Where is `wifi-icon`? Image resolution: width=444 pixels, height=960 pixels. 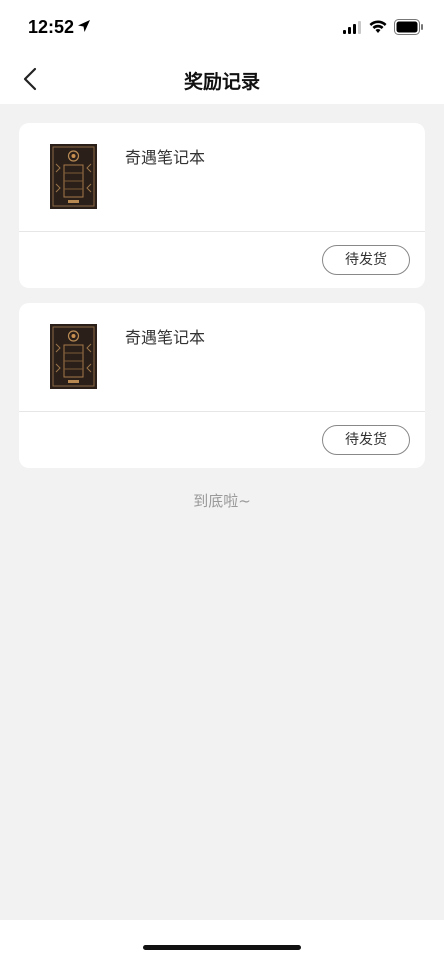
wifi-icon is located at coordinates (378, 26).